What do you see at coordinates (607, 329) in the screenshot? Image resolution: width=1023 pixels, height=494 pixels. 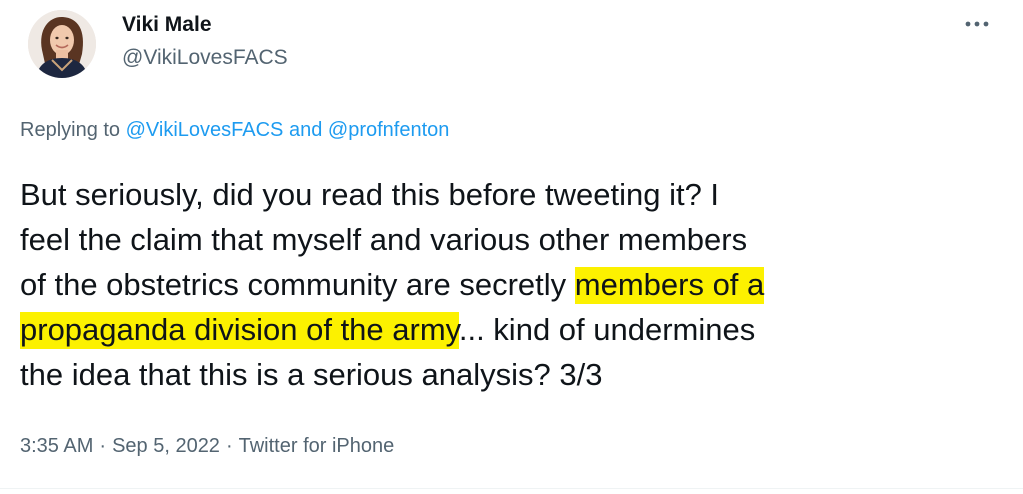 I see `tweet-text-segment: ... kind of undermines` at bounding box center [607, 329].